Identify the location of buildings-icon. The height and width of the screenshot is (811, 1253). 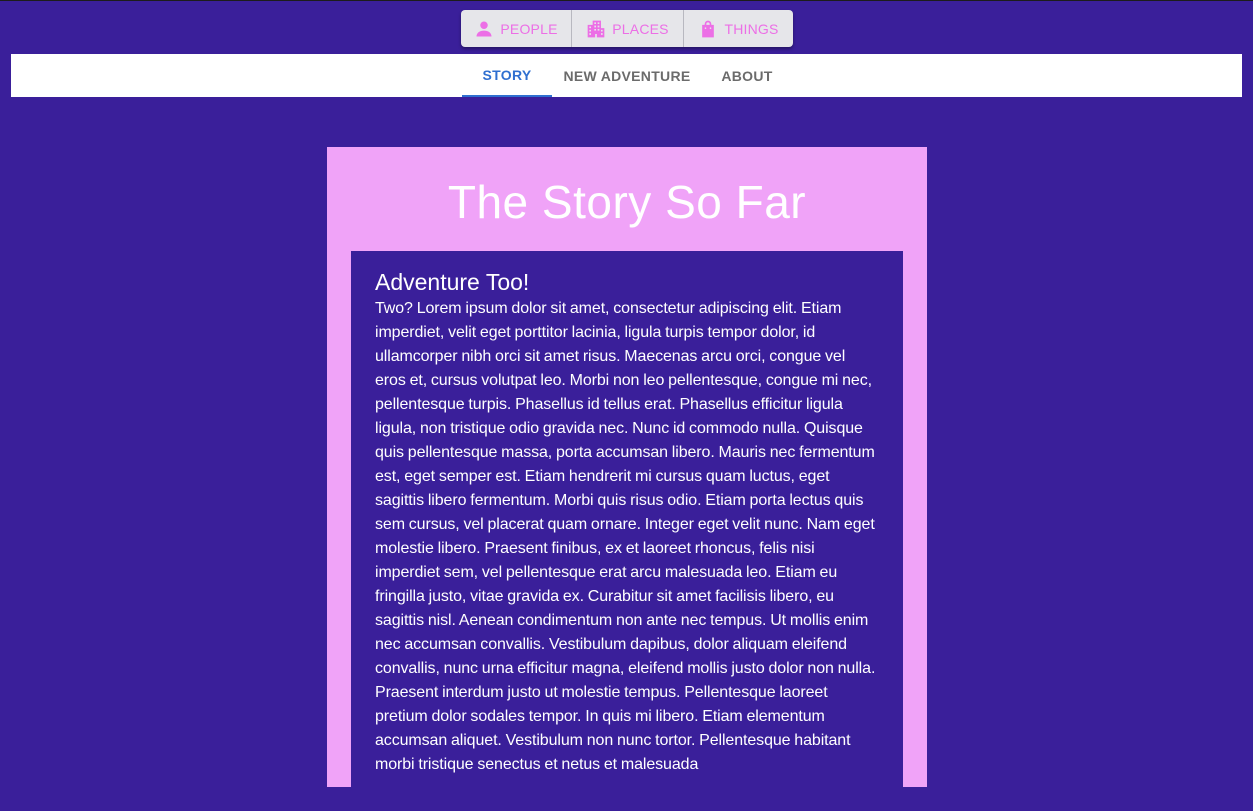
(596, 28).